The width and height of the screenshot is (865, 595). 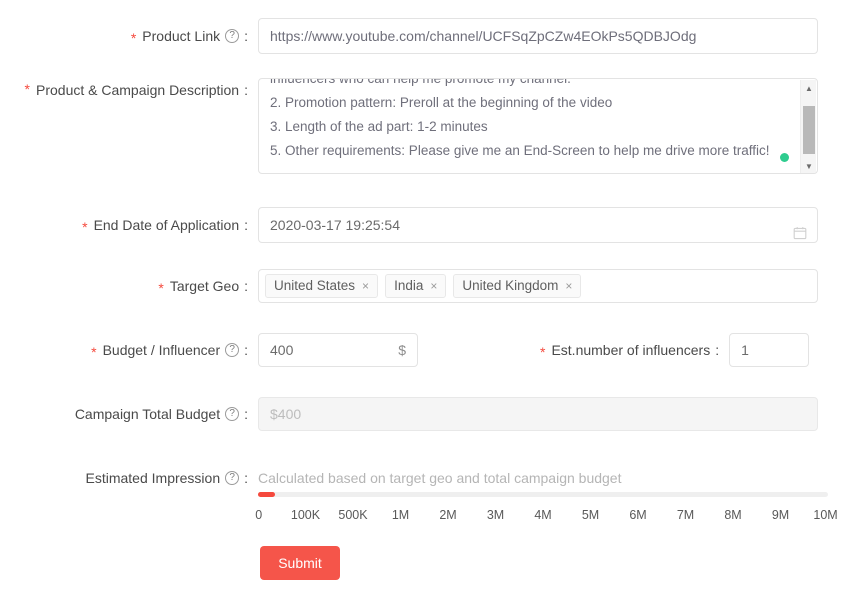 What do you see at coordinates (267, 494) in the screenshot?
I see `slider-fill` at bounding box center [267, 494].